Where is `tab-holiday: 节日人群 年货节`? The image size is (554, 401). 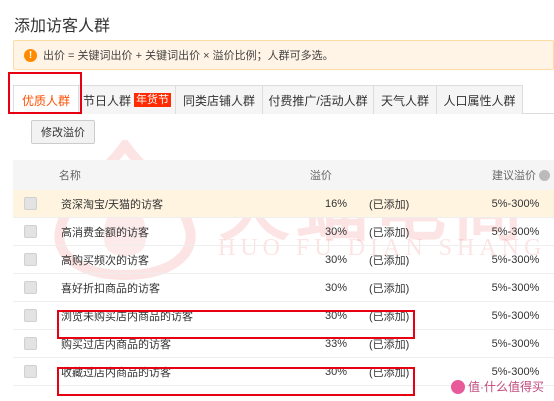
tab-holiday: 节日人群 年货节 is located at coordinates (127, 99).